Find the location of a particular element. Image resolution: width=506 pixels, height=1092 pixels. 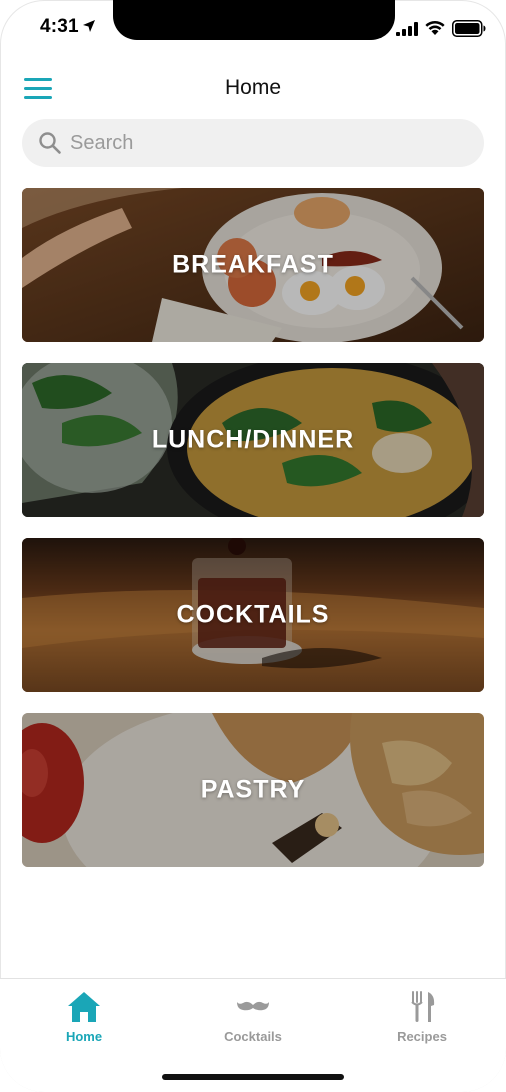

cellular-signal-icon is located at coordinates (407, 29).